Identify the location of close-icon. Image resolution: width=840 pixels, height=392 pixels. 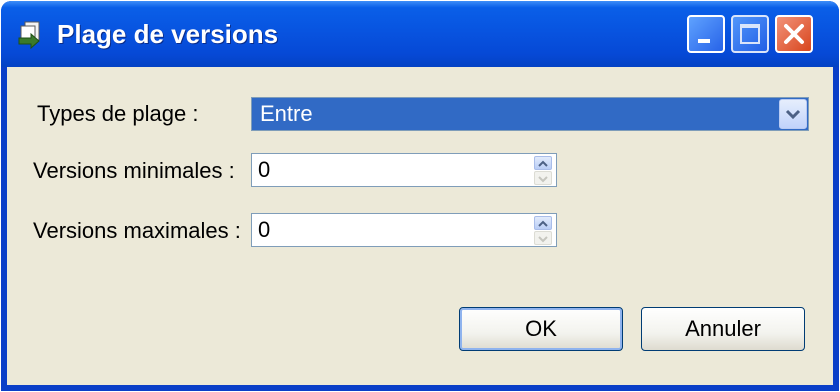
(794, 34).